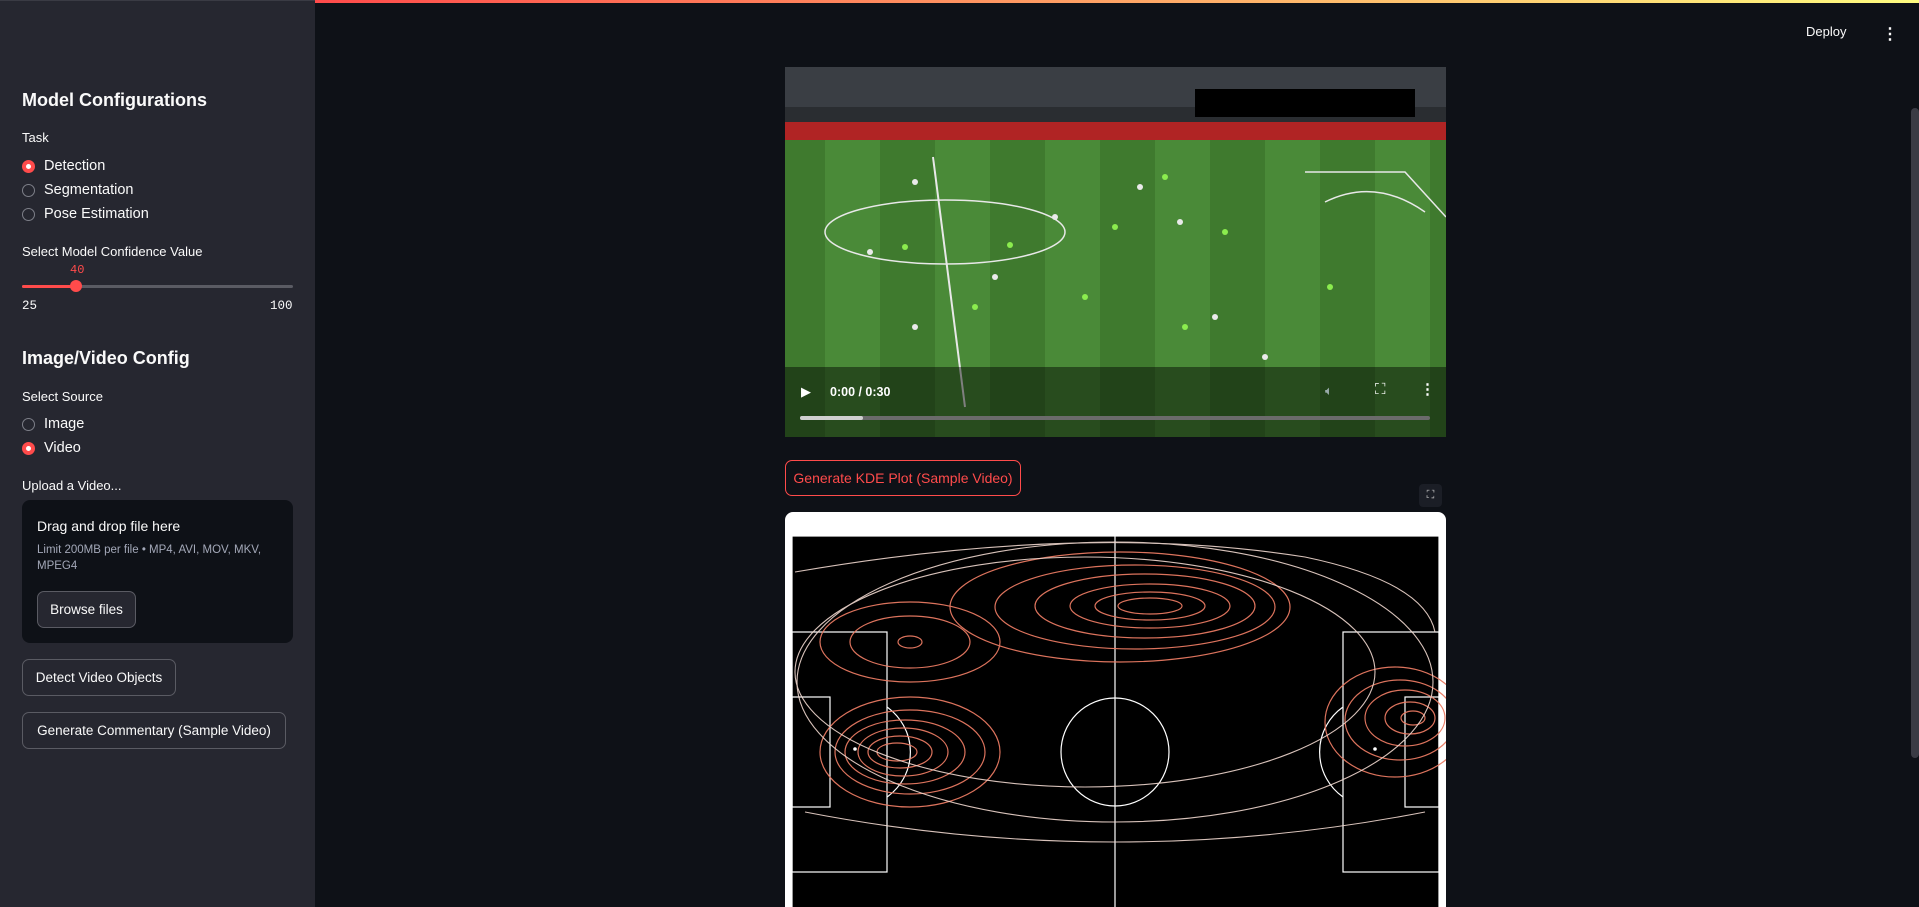 Image resolution: width=1919 pixels, height=907 pixels. Describe the element at coordinates (1115, 418) in the screenshot. I see `video-progress-bar` at that location.